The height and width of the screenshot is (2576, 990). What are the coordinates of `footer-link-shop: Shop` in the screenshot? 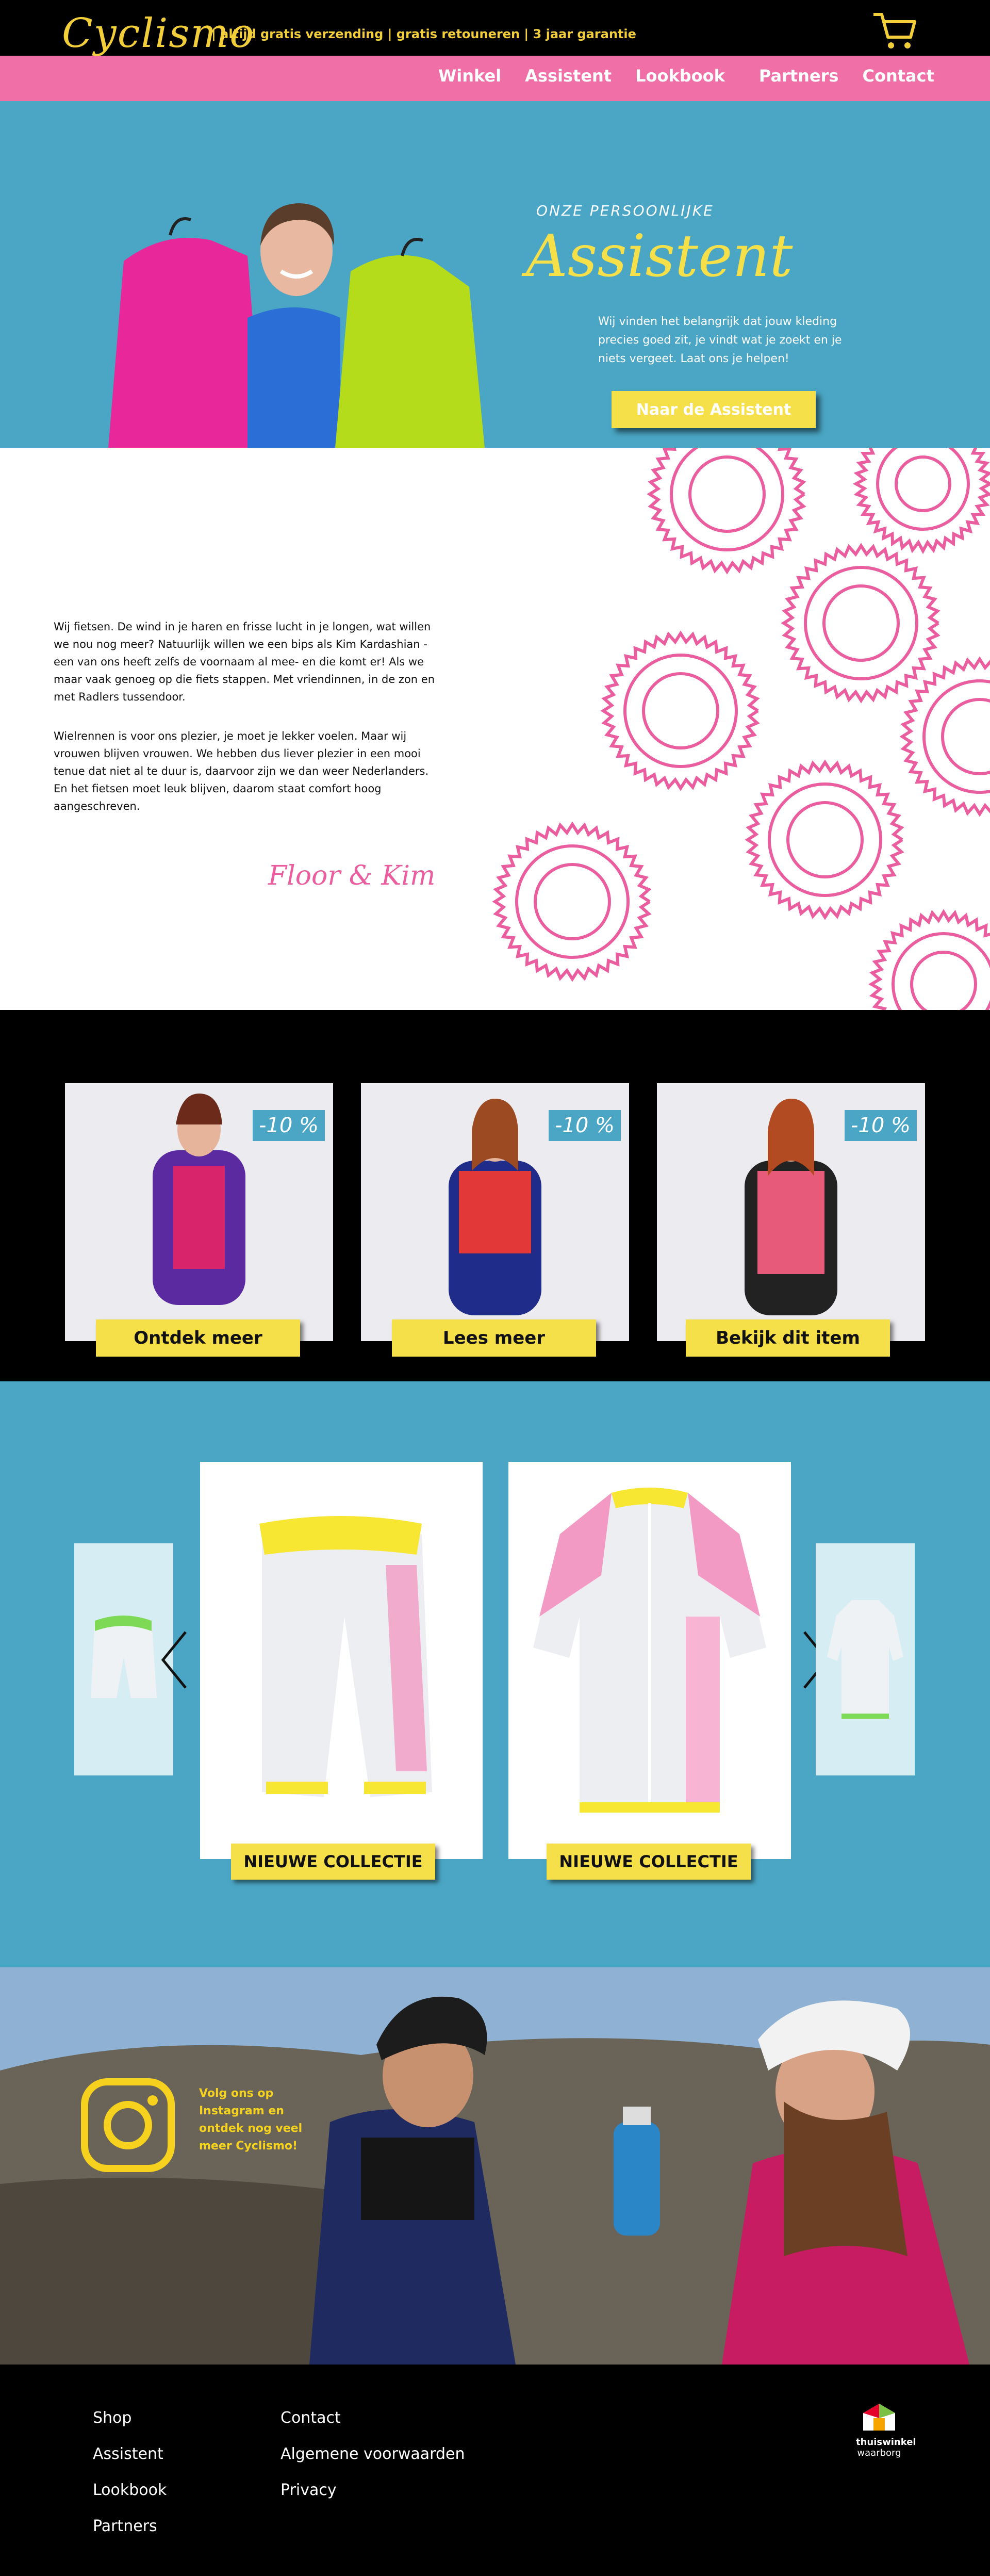 It's located at (112, 2418).